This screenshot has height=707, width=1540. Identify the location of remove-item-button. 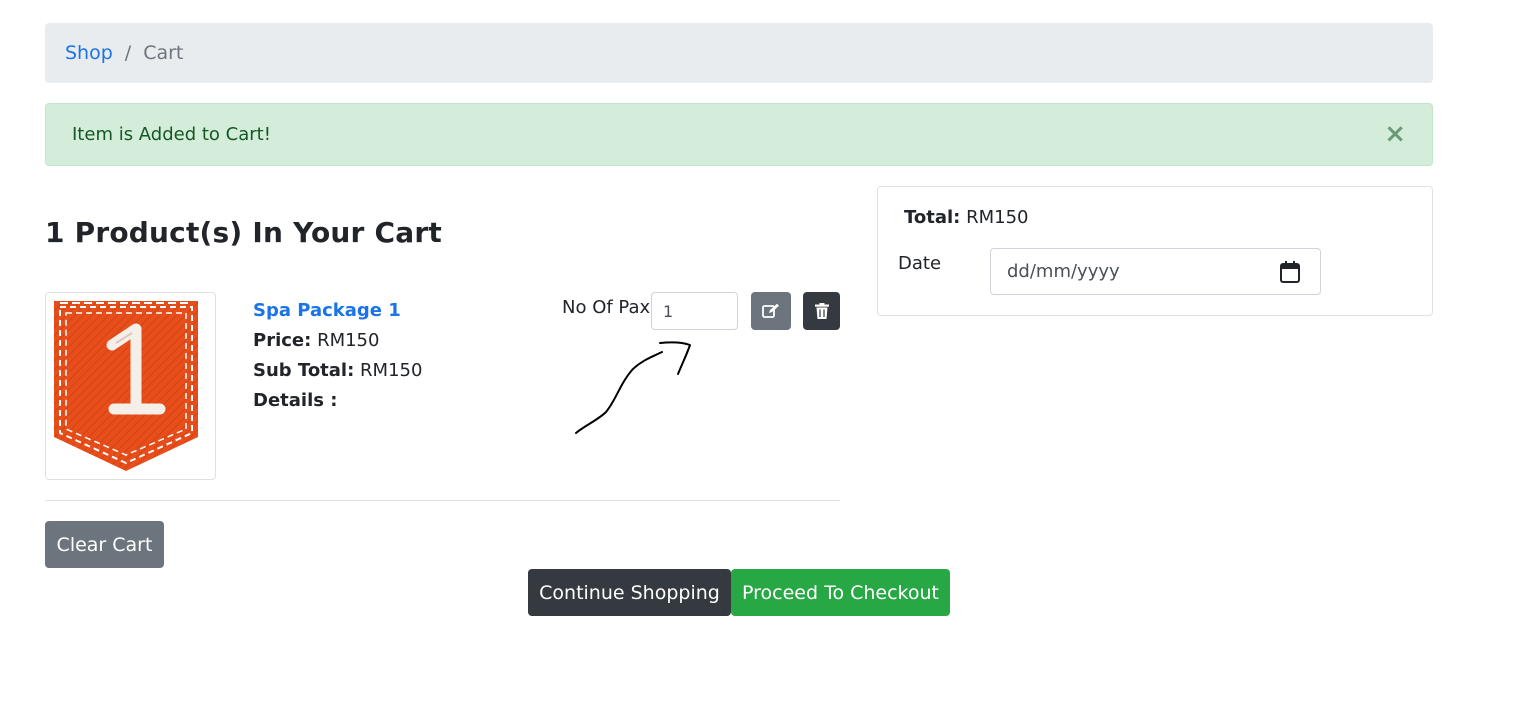
(821, 311).